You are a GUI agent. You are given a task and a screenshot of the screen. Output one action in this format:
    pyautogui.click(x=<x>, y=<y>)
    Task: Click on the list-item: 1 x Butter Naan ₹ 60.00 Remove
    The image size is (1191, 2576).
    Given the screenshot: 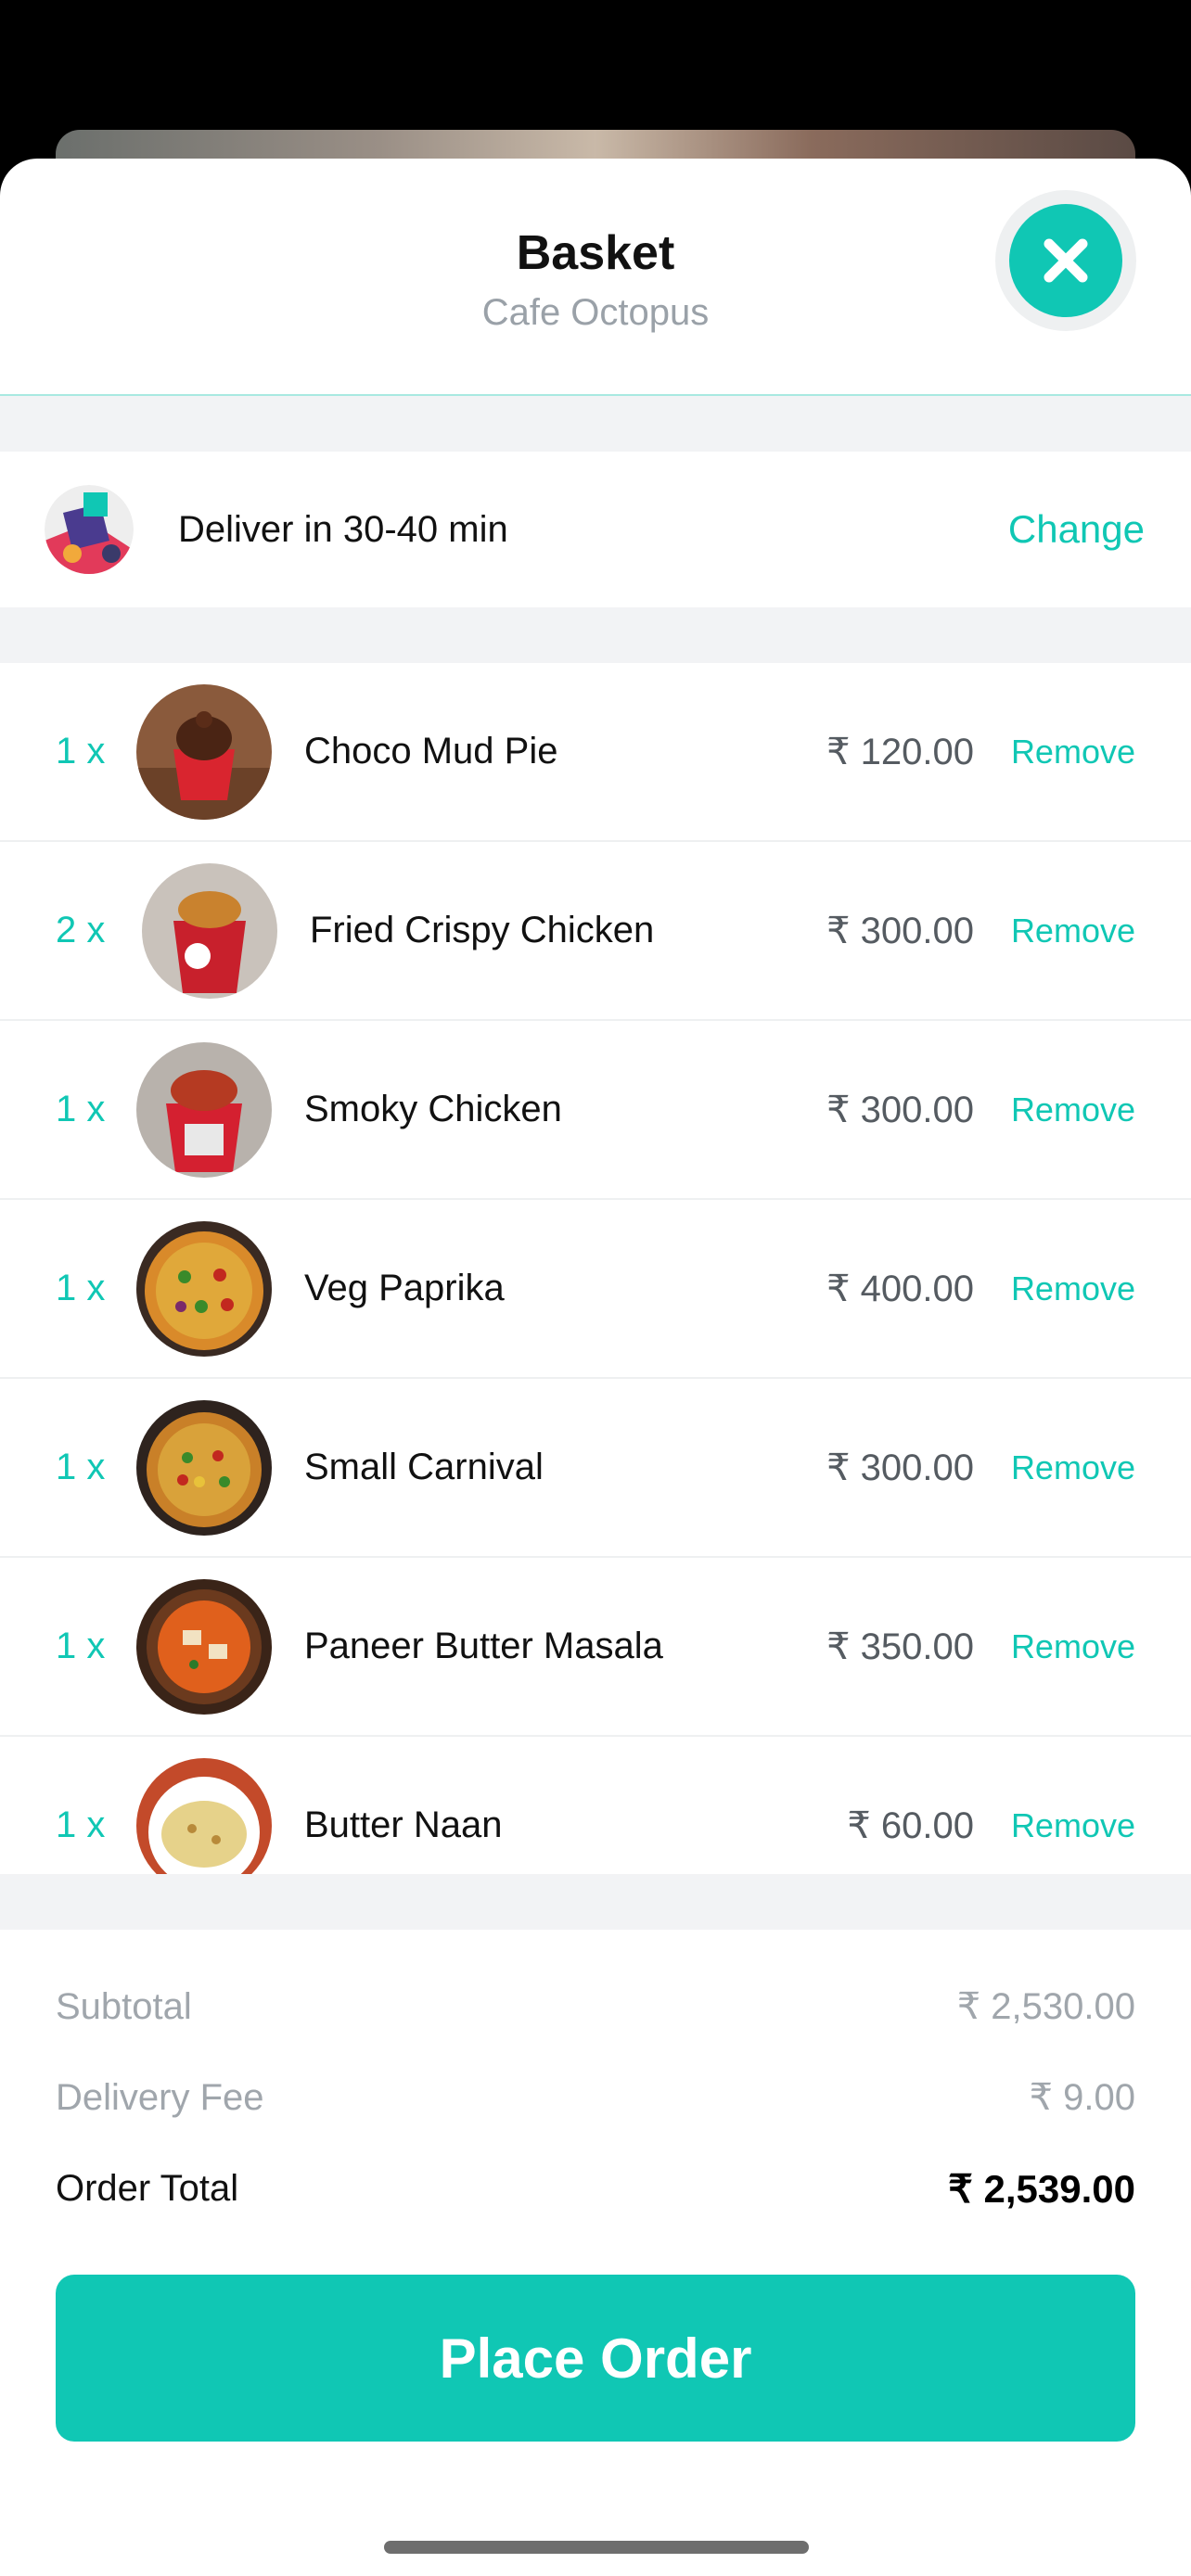 What is the action you would take?
    pyautogui.click(x=595, y=1806)
    